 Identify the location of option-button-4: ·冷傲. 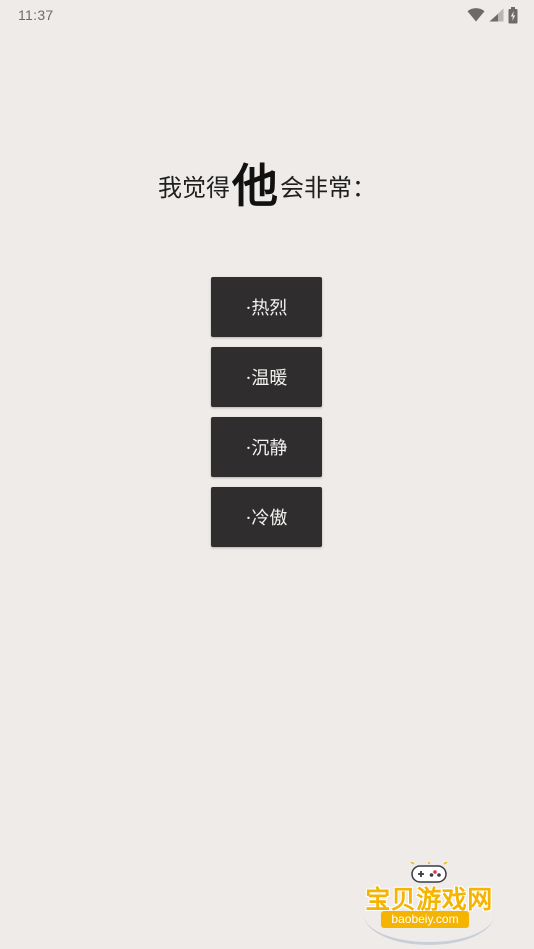
(266, 517).